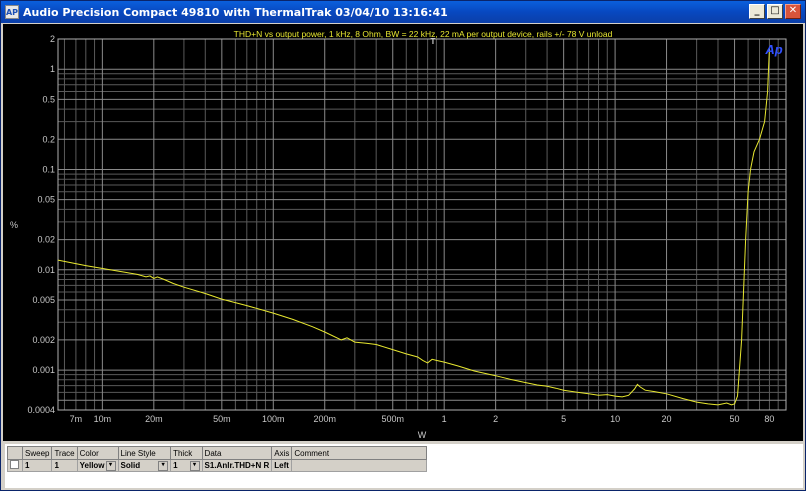 The width and height of the screenshot is (806, 491). Describe the element at coordinates (15, 465) in the screenshot. I see `row-checkbox` at that location.